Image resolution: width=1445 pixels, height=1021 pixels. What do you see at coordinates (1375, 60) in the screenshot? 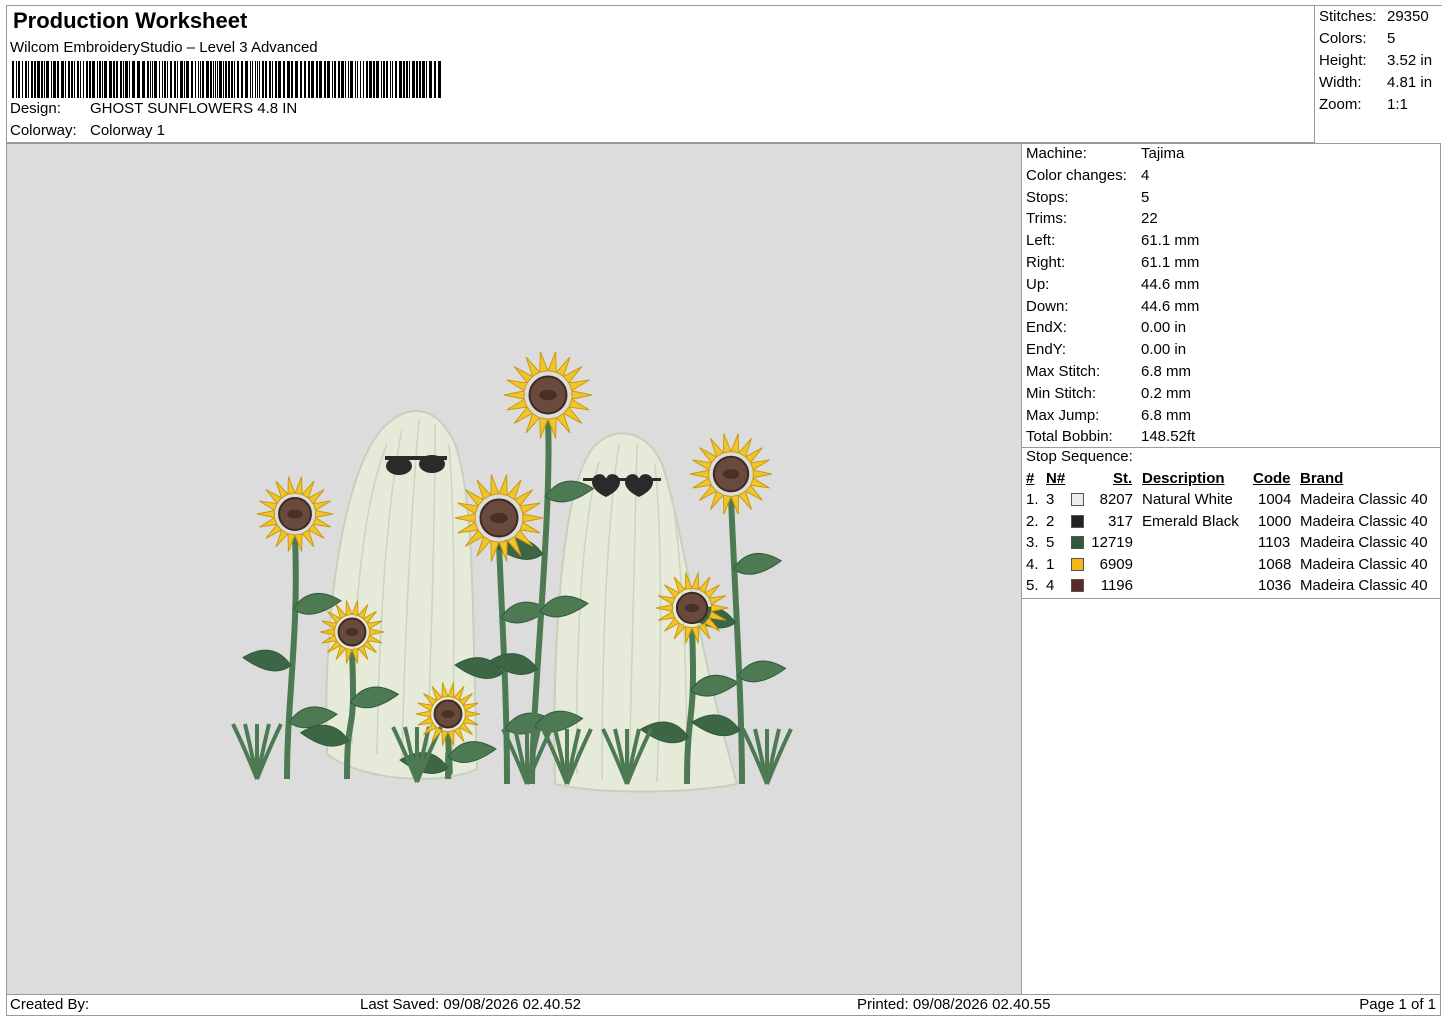
I see `height-row: Height: 3.52 in` at bounding box center [1375, 60].